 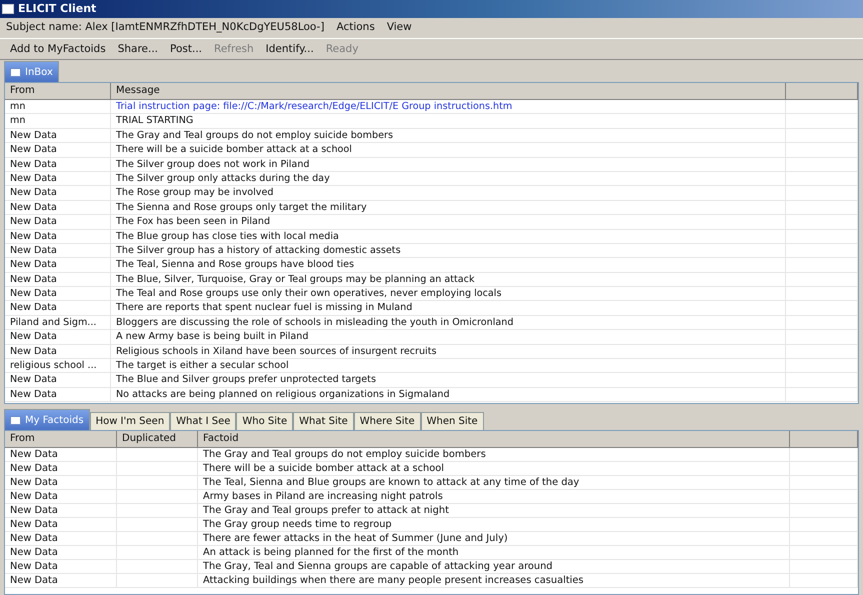 What do you see at coordinates (494, 580) in the screenshot?
I see `table-cell: Attacking buildings when there are many people present increases casualties` at bounding box center [494, 580].